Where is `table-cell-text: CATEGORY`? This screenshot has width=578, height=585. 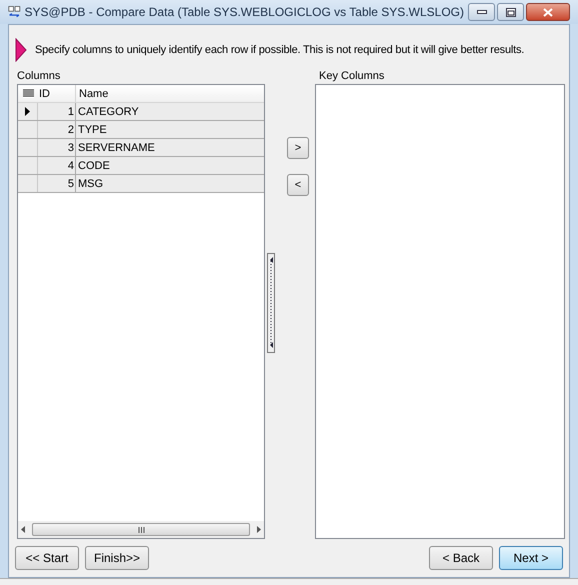
table-cell-text: CATEGORY is located at coordinates (108, 112).